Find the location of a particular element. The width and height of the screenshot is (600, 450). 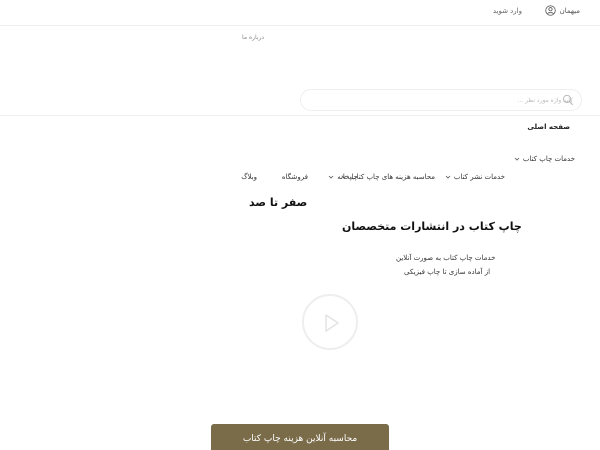

menu-item-label: چاپخانه is located at coordinates (347, 177).